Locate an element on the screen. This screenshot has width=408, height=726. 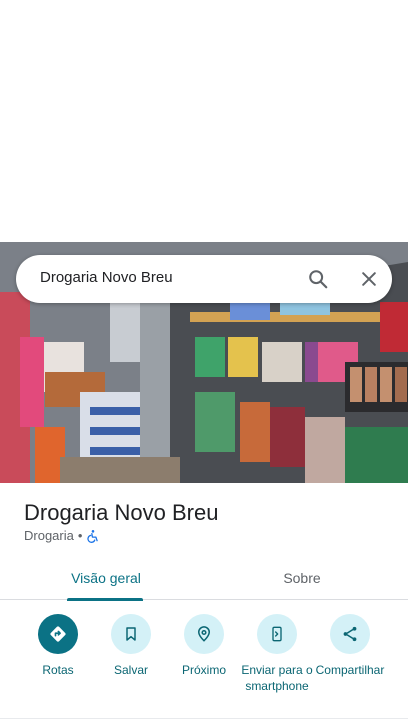
close-icon is located at coordinates (369, 279).